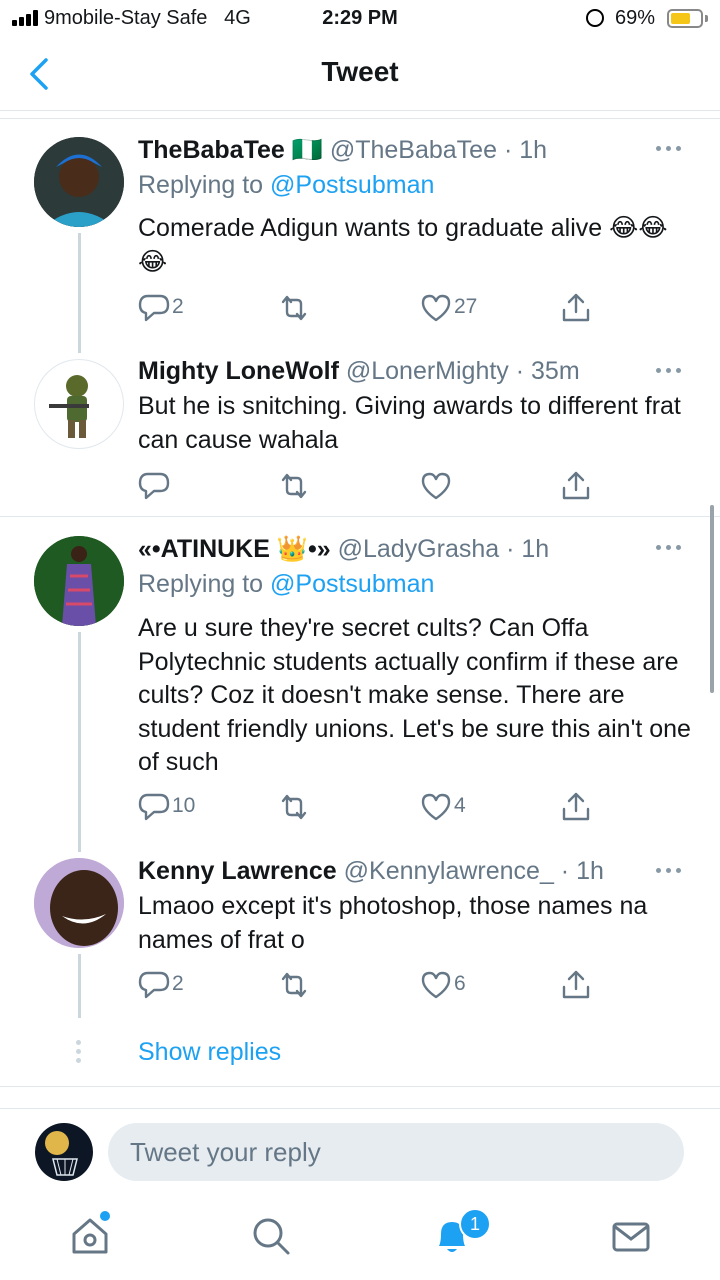 Image resolution: width=720 pixels, height=1280 pixels. What do you see at coordinates (444, 549) in the screenshot?
I see `handle: @LadyGrasha · 1h` at bounding box center [444, 549].